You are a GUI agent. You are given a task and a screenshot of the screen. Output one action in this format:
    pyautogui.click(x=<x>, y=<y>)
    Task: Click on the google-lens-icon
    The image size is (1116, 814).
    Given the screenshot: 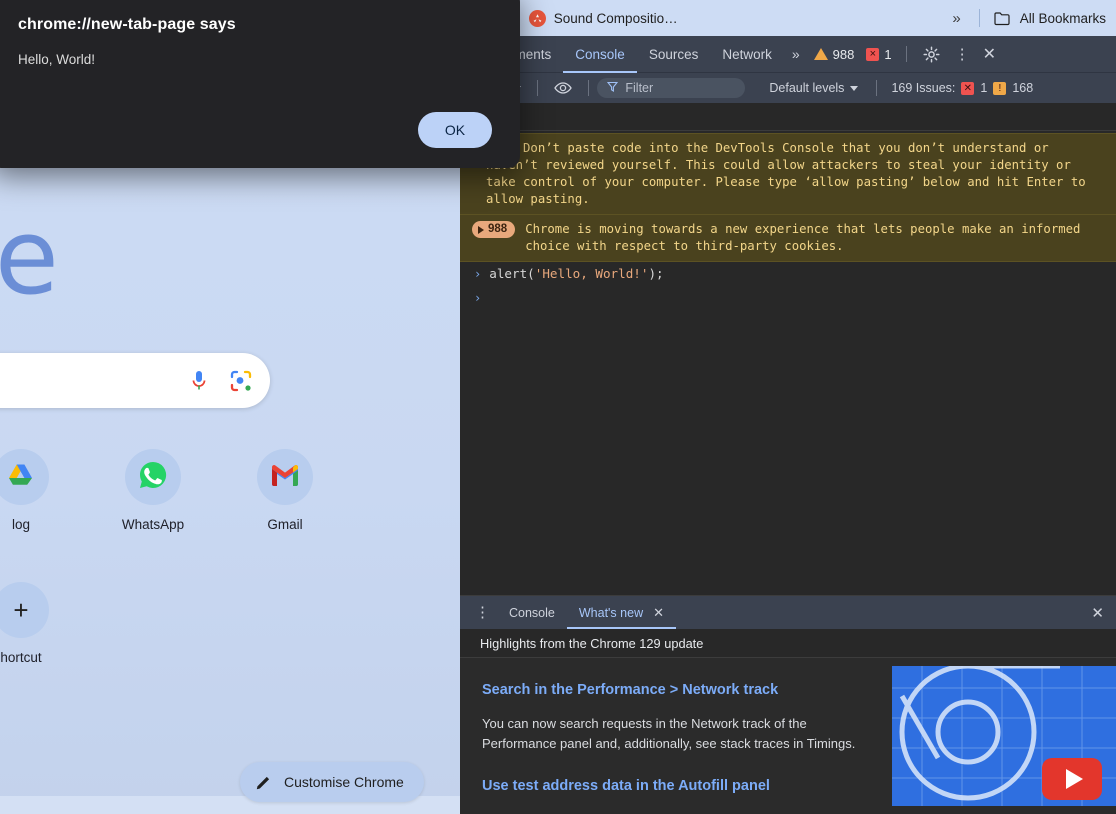 What is the action you would take?
    pyautogui.click(x=241, y=381)
    